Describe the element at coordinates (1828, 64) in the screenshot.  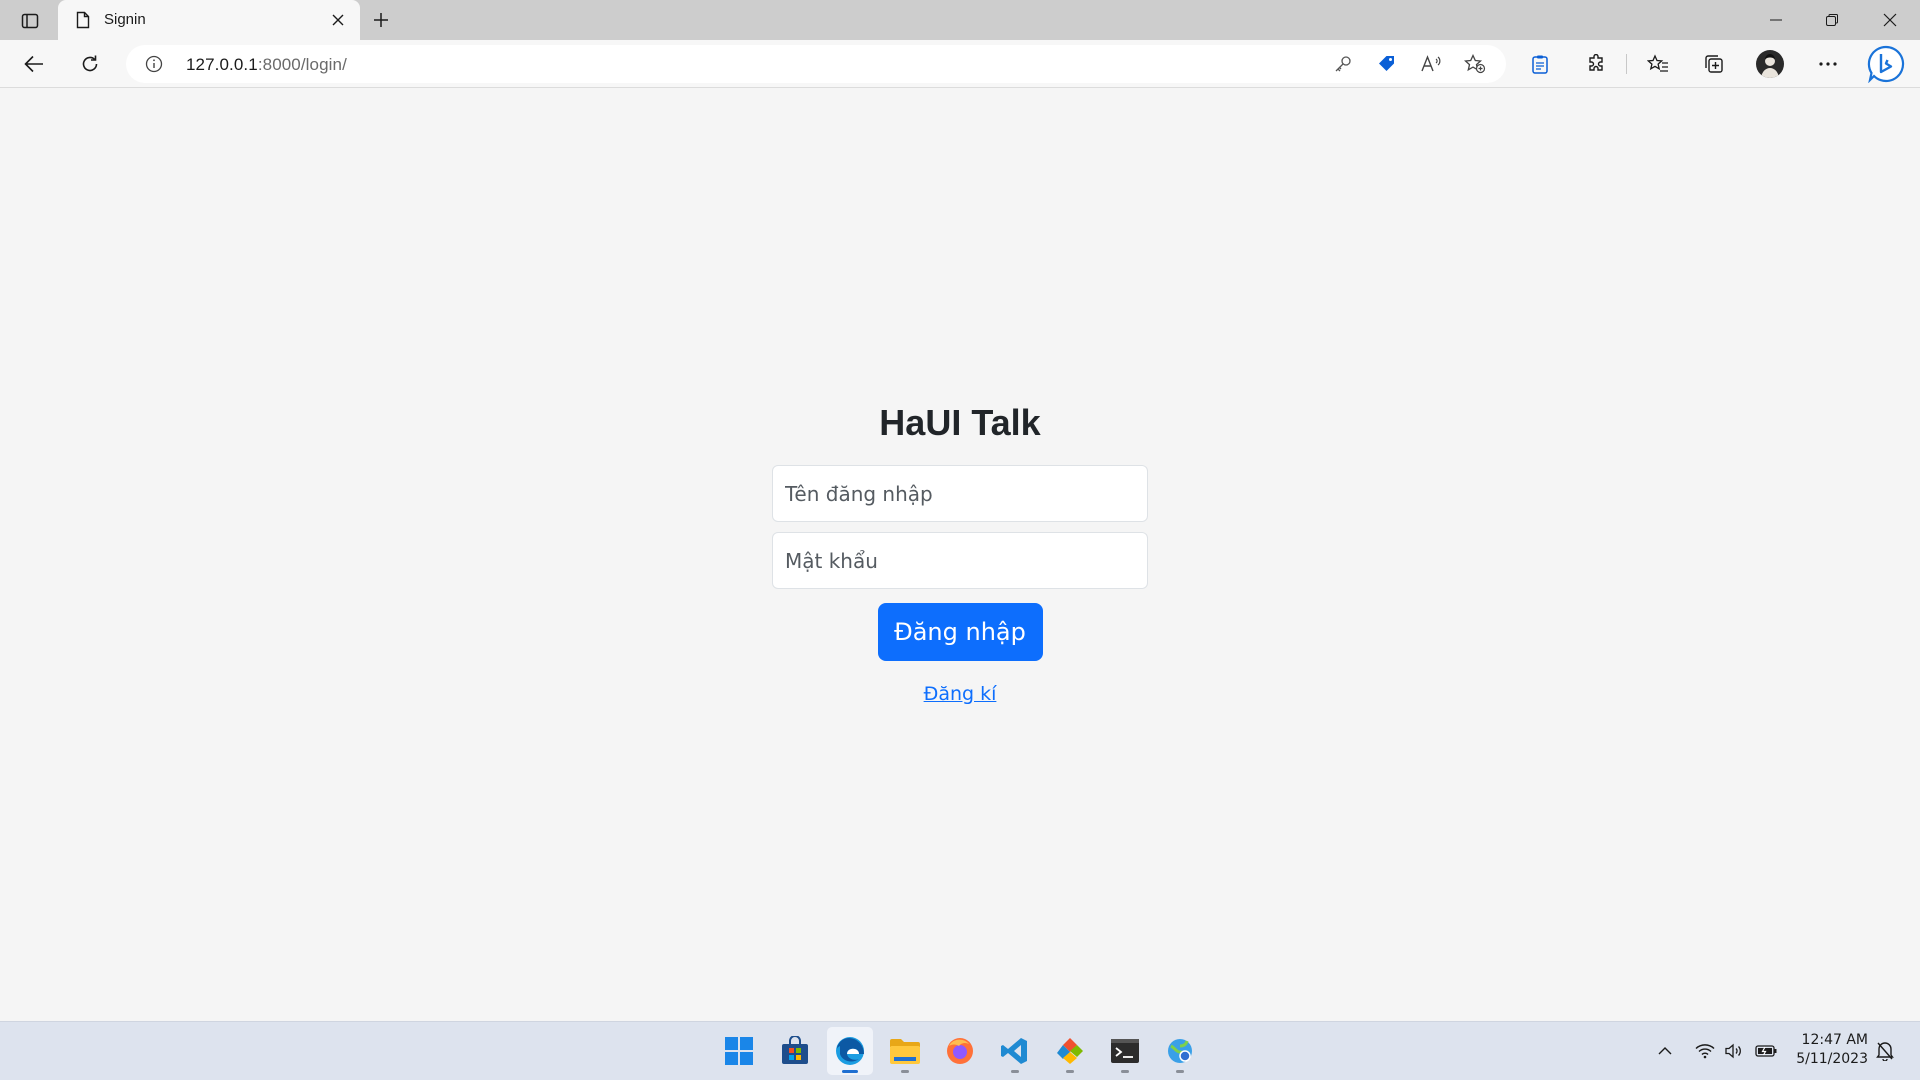
I see `more-options-icon` at that location.